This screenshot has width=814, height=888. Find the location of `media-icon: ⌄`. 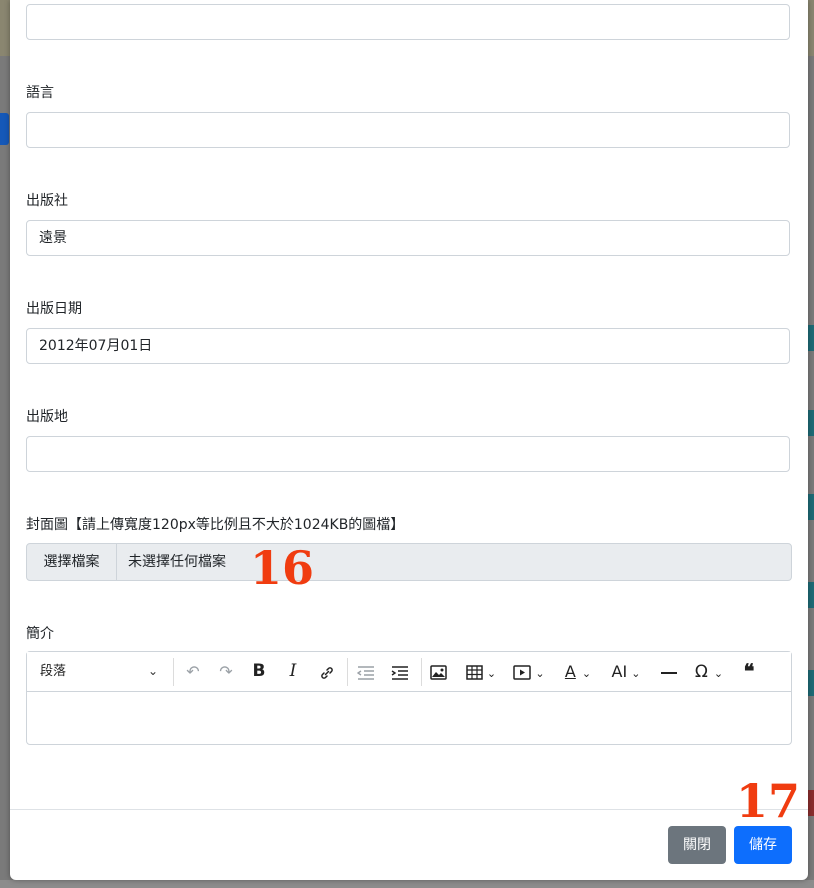

media-icon: ⌄ is located at coordinates (529, 671).